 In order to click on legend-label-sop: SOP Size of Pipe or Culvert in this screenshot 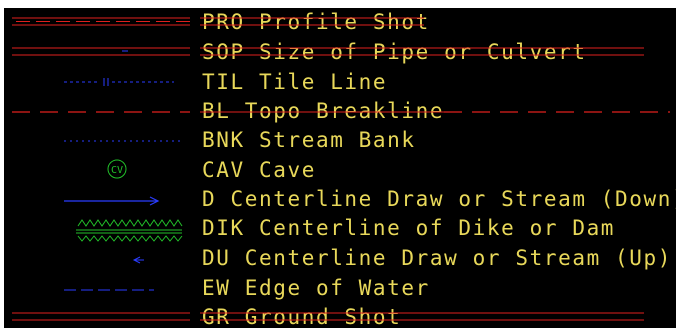, I will do `click(394, 52)`.